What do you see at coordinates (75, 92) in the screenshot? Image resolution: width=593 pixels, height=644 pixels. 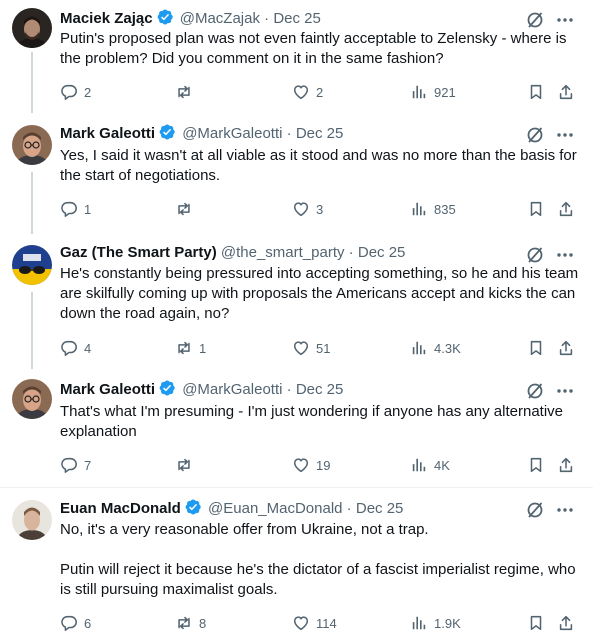 I see `reply-button: 2` at bounding box center [75, 92].